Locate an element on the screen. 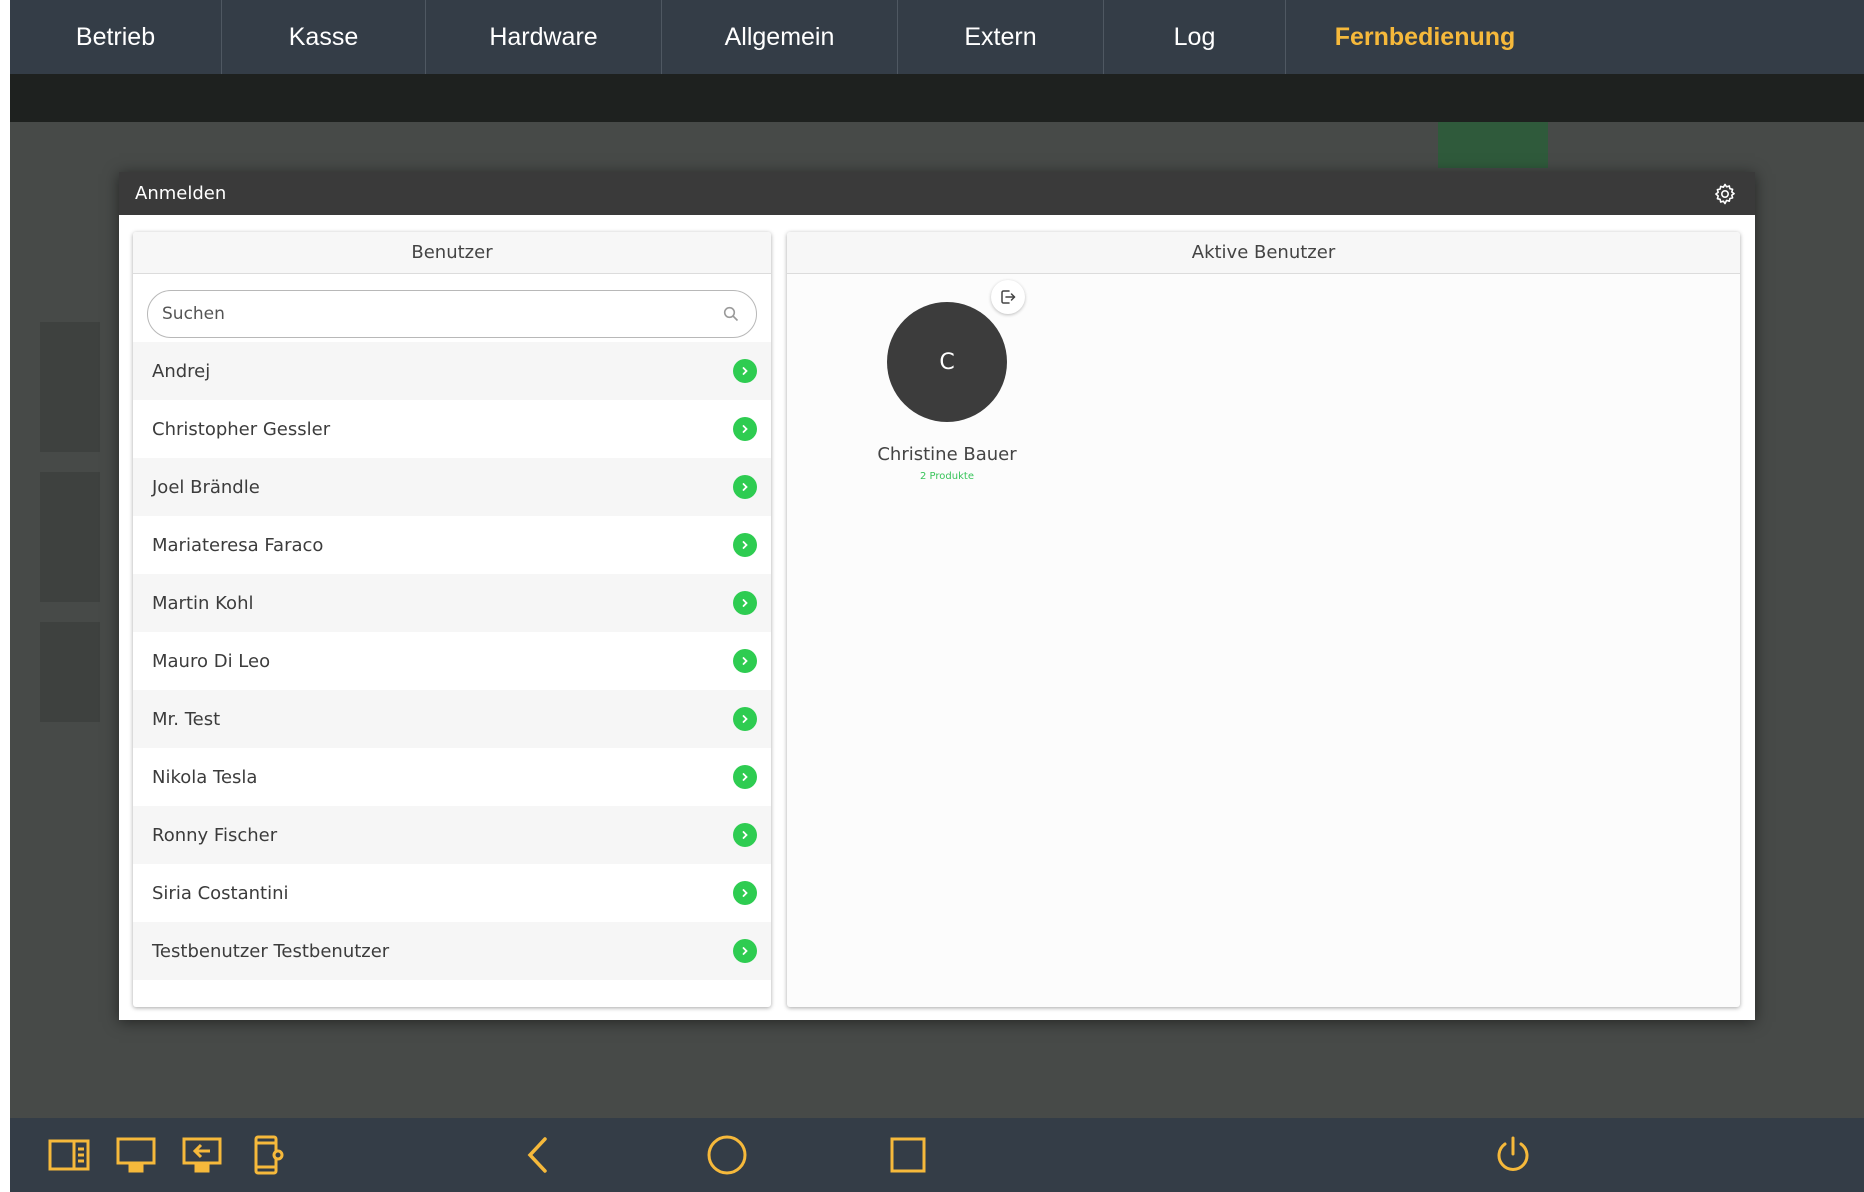  gear-icon is located at coordinates (1725, 194).